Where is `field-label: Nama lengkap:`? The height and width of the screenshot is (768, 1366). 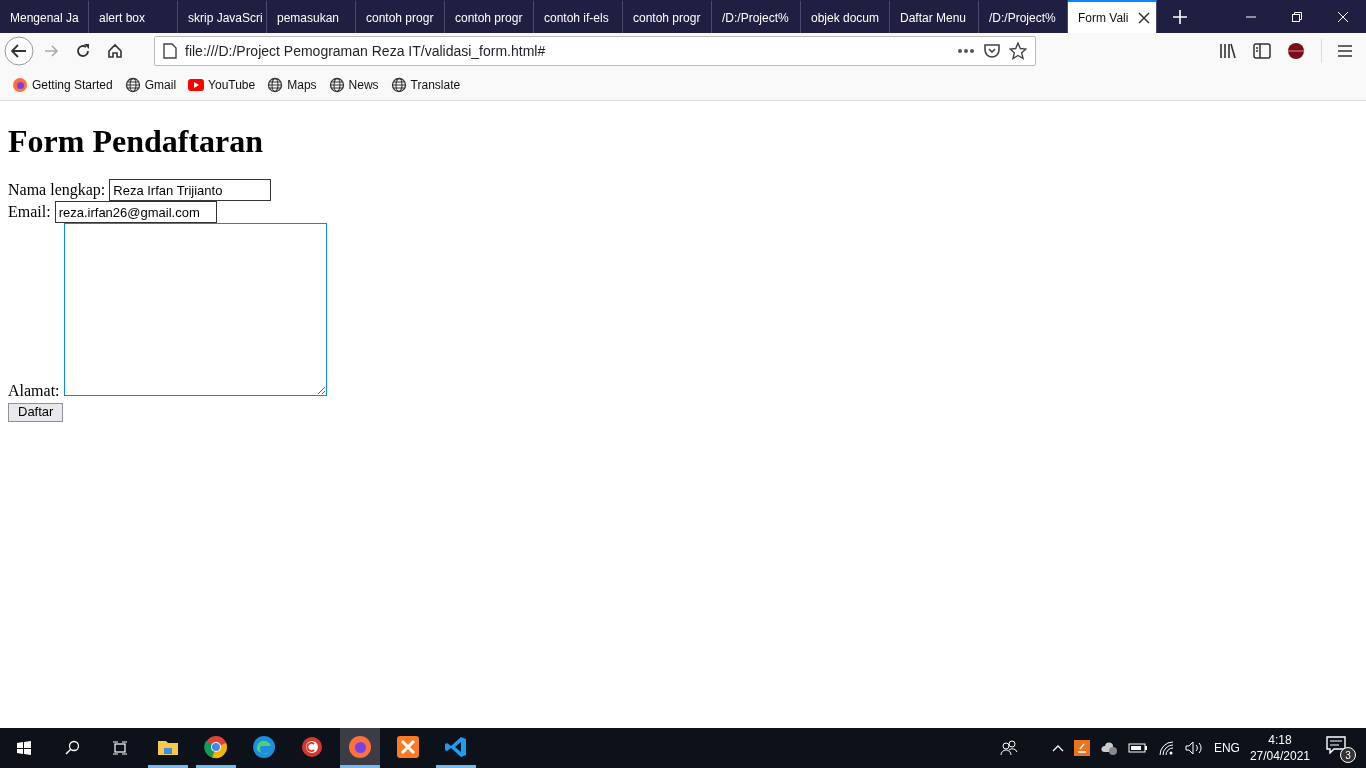 field-label: Nama lengkap: is located at coordinates (57, 189).